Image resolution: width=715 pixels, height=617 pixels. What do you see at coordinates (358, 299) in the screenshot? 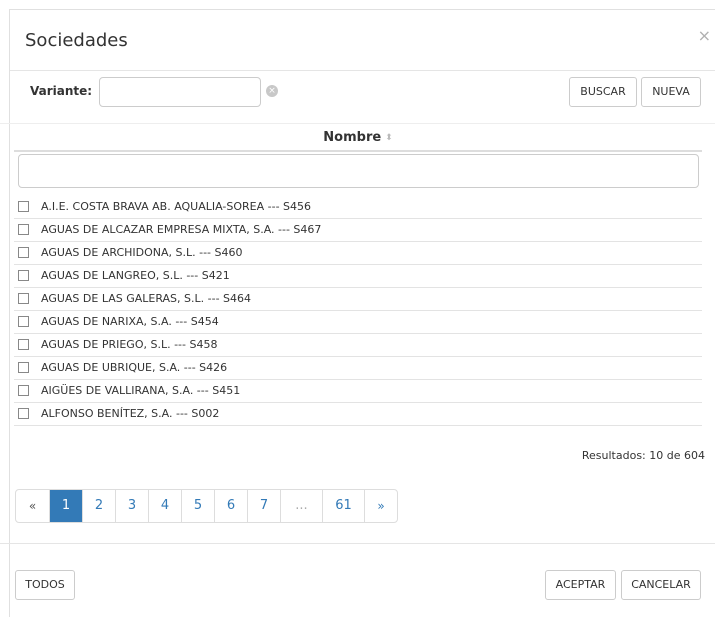
I see `list-item: AGUAS DE LAS GALERAS, S.L. --- S464` at bounding box center [358, 299].